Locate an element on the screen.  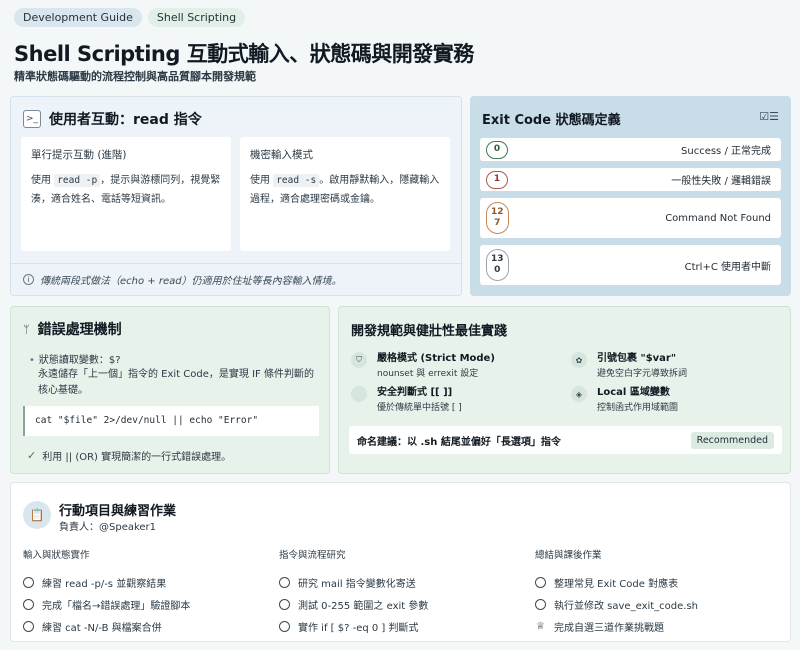
bp-item-title: 嚴格模式 (Strict Mode) is located at coordinates (436, 358).